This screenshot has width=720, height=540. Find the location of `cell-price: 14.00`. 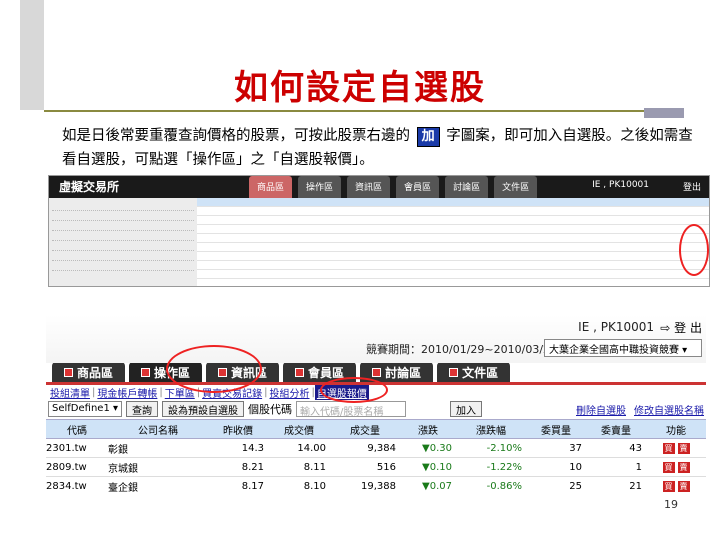

cell-price: 14.00 is located at coordinates (311, 448).